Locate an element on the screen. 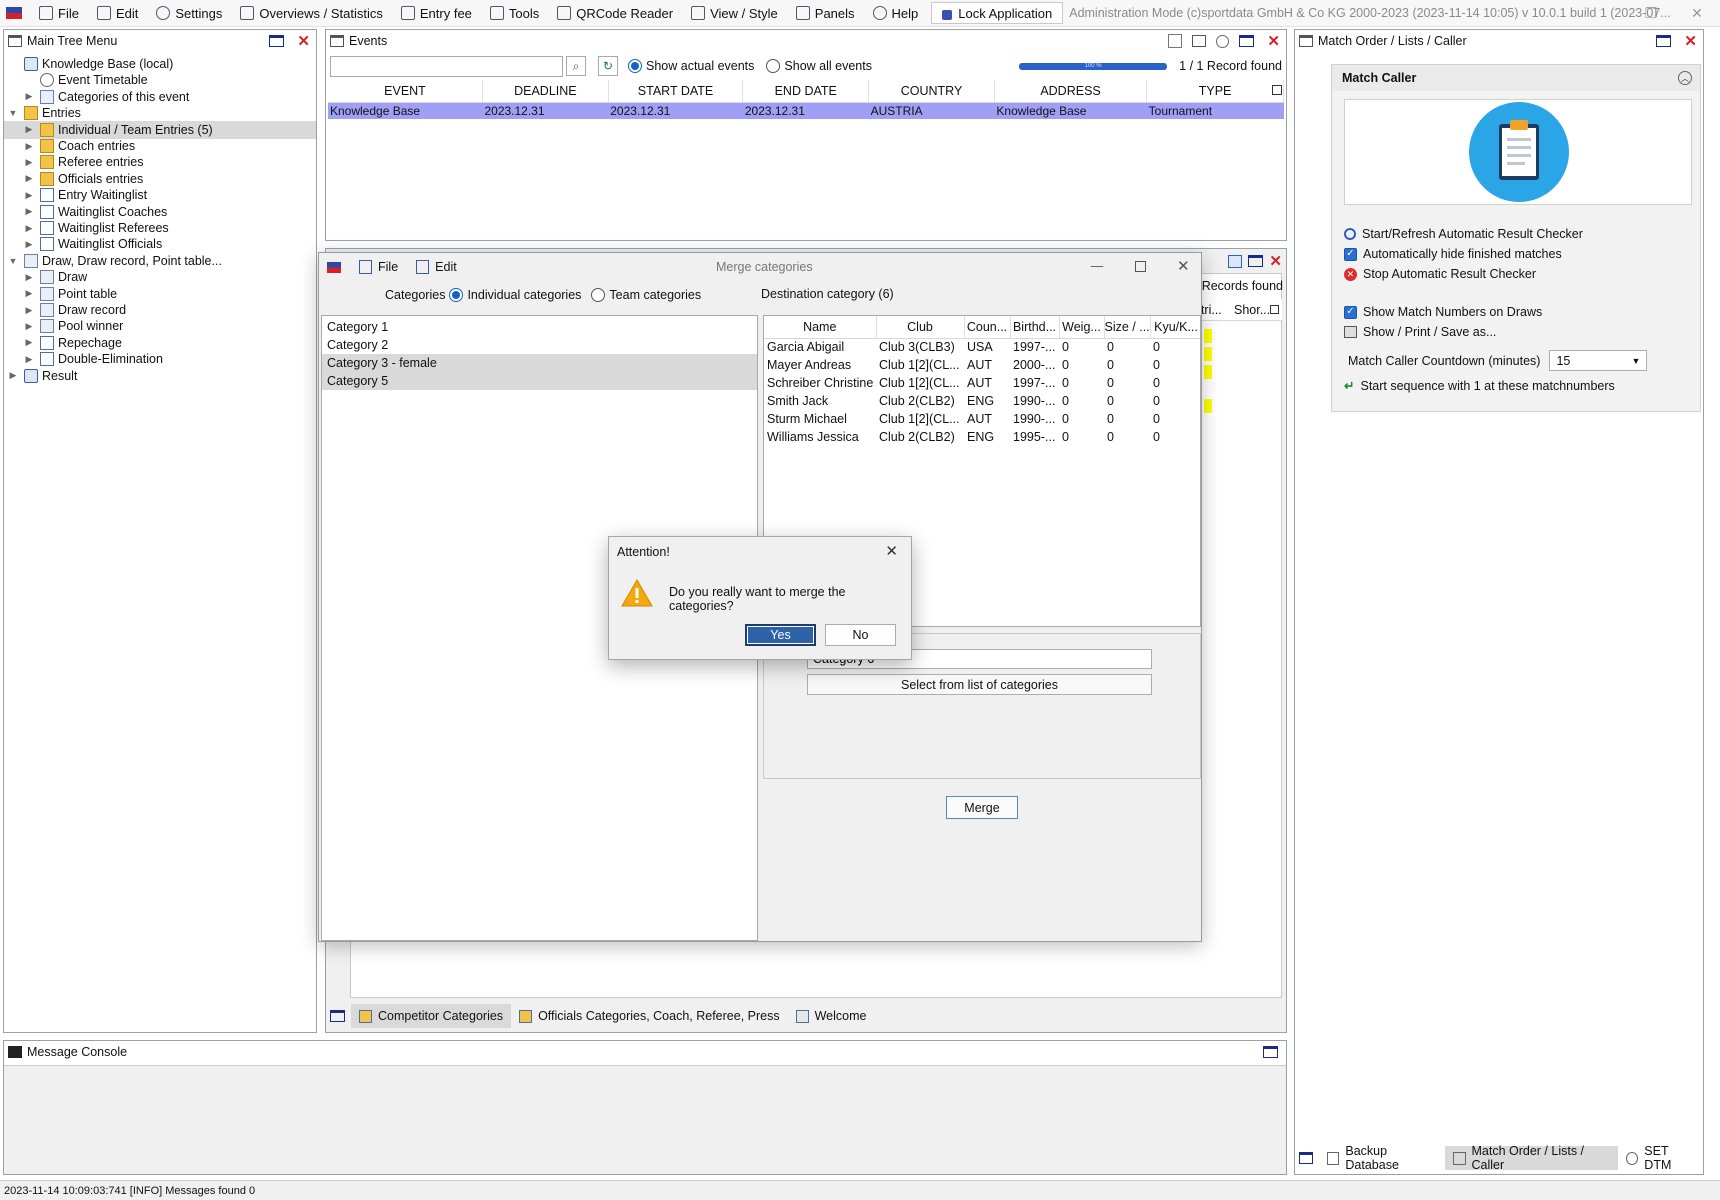 This screenshot has width=1720, height=1200. close-window-button: ✕ is located at coordinates (1697, 13).